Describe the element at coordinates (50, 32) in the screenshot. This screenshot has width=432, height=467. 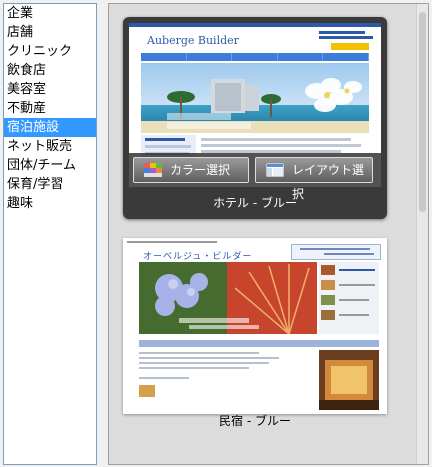
I see `category-item: 店舗` at that location.